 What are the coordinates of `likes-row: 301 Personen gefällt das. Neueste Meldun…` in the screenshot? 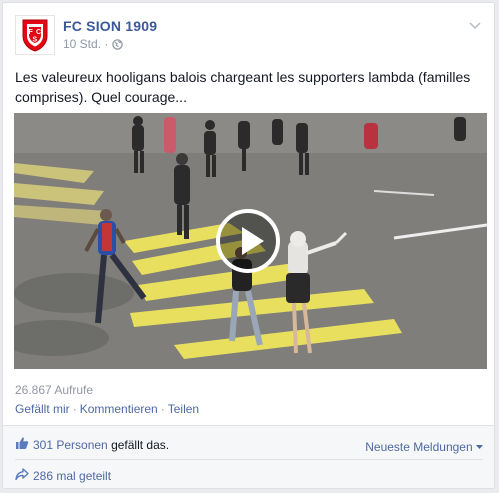 It's located at (249, 445).